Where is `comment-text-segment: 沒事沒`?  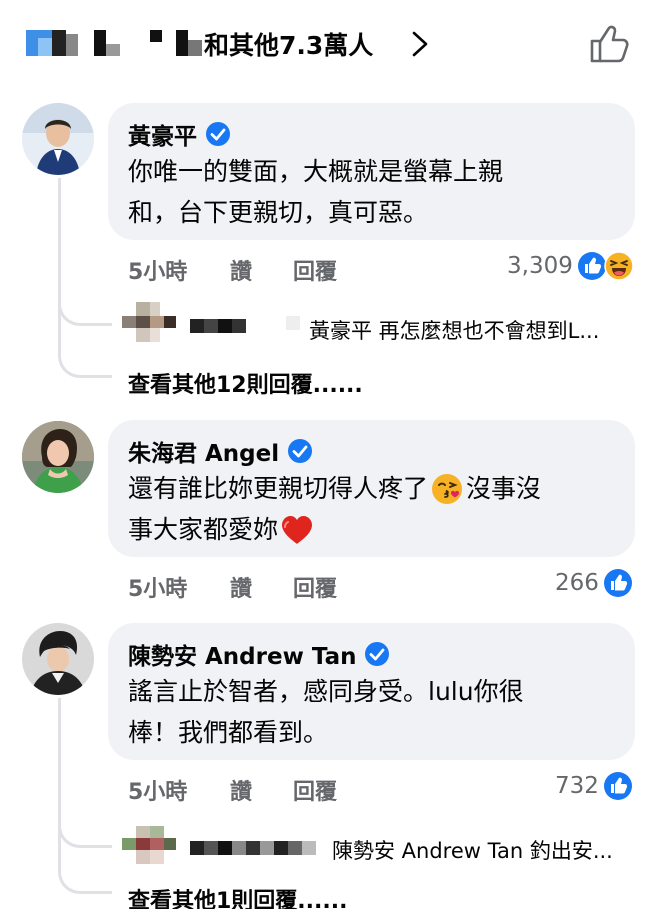 comment-text-segment: 沒事沒 is located at coordinates (504, 488).